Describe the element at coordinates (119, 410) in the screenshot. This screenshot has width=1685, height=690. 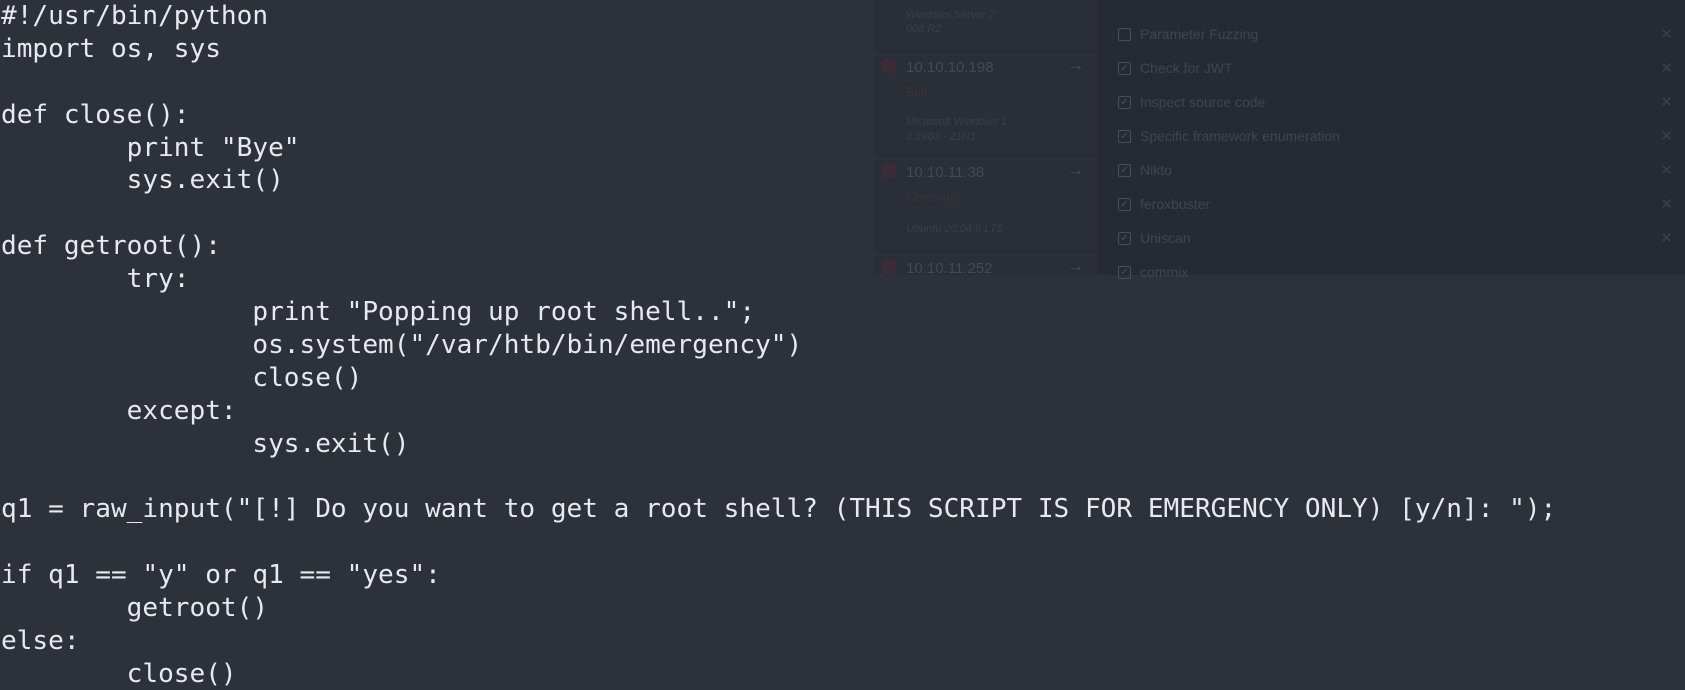
I see `code-line: except:` at that location.